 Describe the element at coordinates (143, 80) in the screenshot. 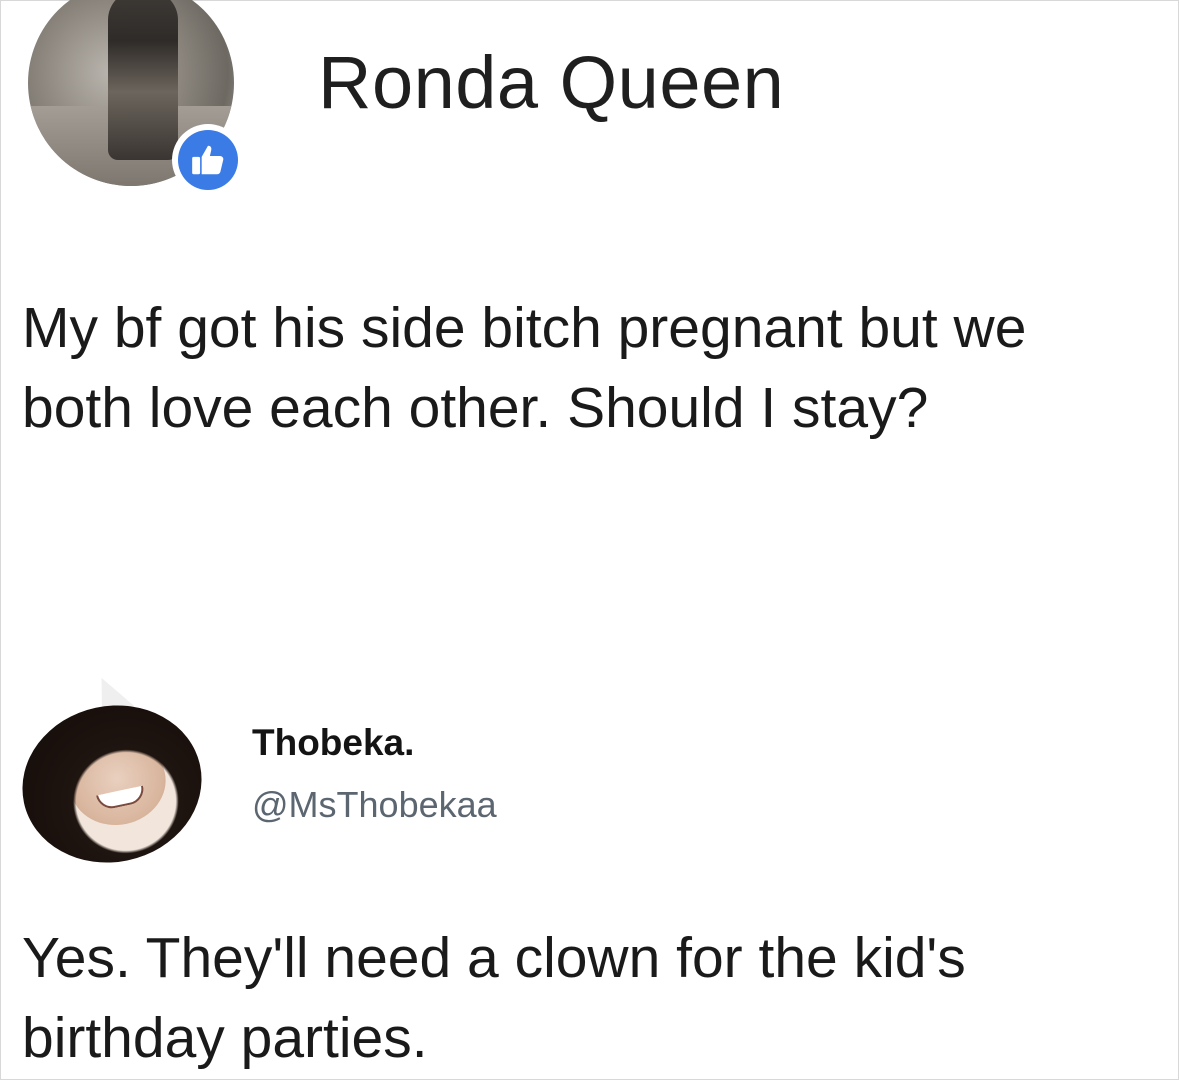

I see `avatar-person` at that location.